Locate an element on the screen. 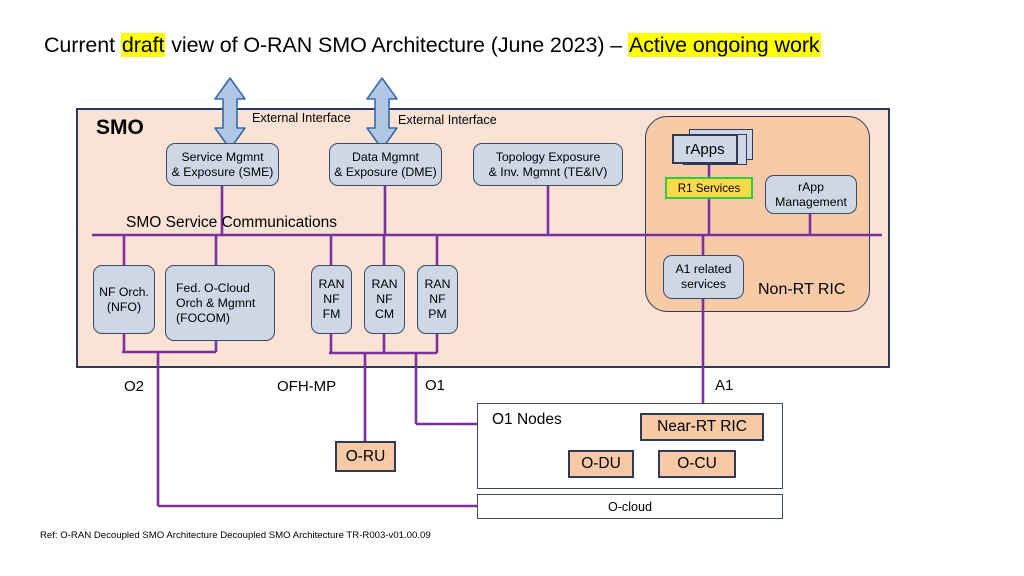 Image resolution: width=1024 pixels, height=576 pixels. ran-cm-line3: CM is located at coordinates (384, 314).